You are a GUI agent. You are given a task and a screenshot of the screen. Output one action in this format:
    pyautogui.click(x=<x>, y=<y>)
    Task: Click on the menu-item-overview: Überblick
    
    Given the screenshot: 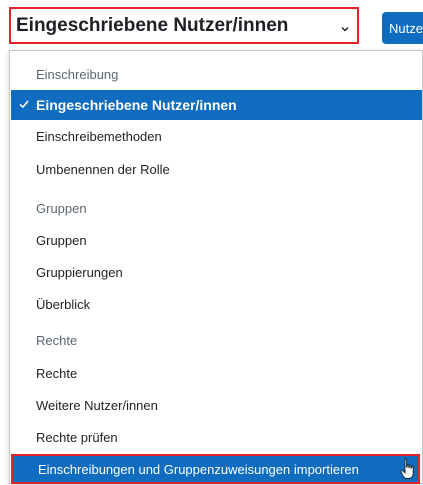 What is the action you would take?
    pyautogui.click(x=63, y=304)
    